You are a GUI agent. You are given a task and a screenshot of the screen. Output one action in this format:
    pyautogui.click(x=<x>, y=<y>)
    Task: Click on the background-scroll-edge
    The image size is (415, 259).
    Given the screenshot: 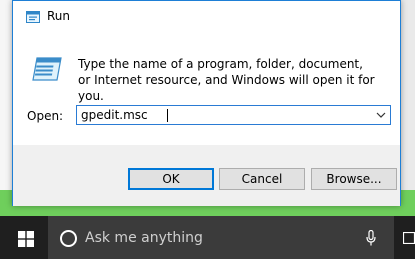 What is the action you would take?
    pyautogui.click(x=408, y=108)
    